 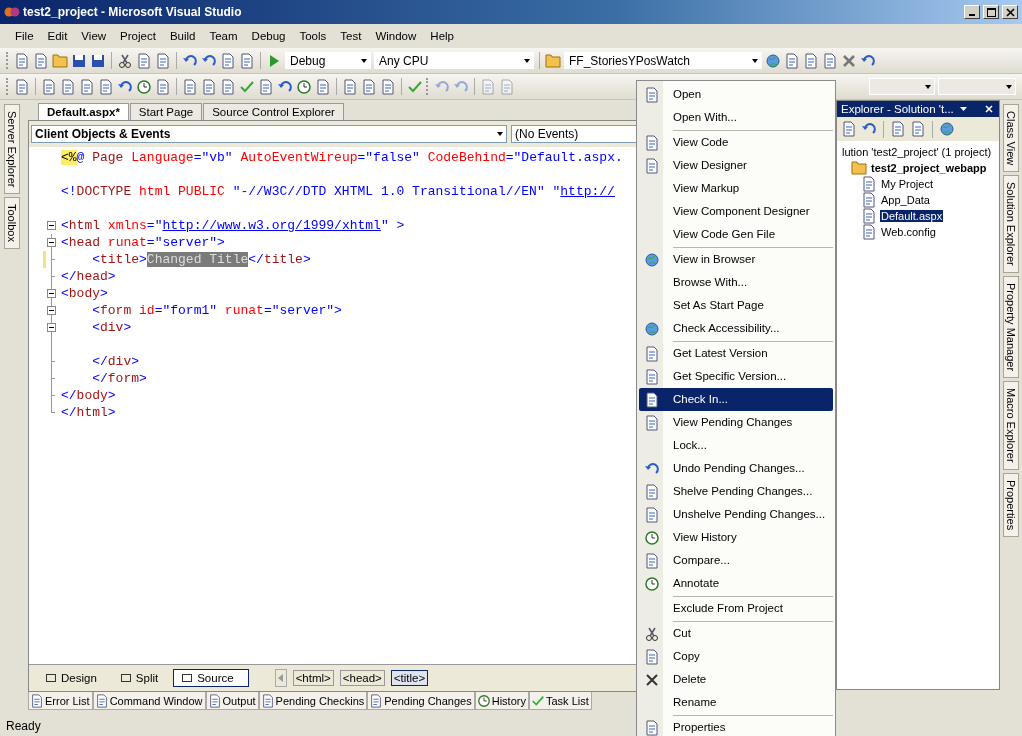 I want to click on menu-item: Cut, so click(x=736, y=633).